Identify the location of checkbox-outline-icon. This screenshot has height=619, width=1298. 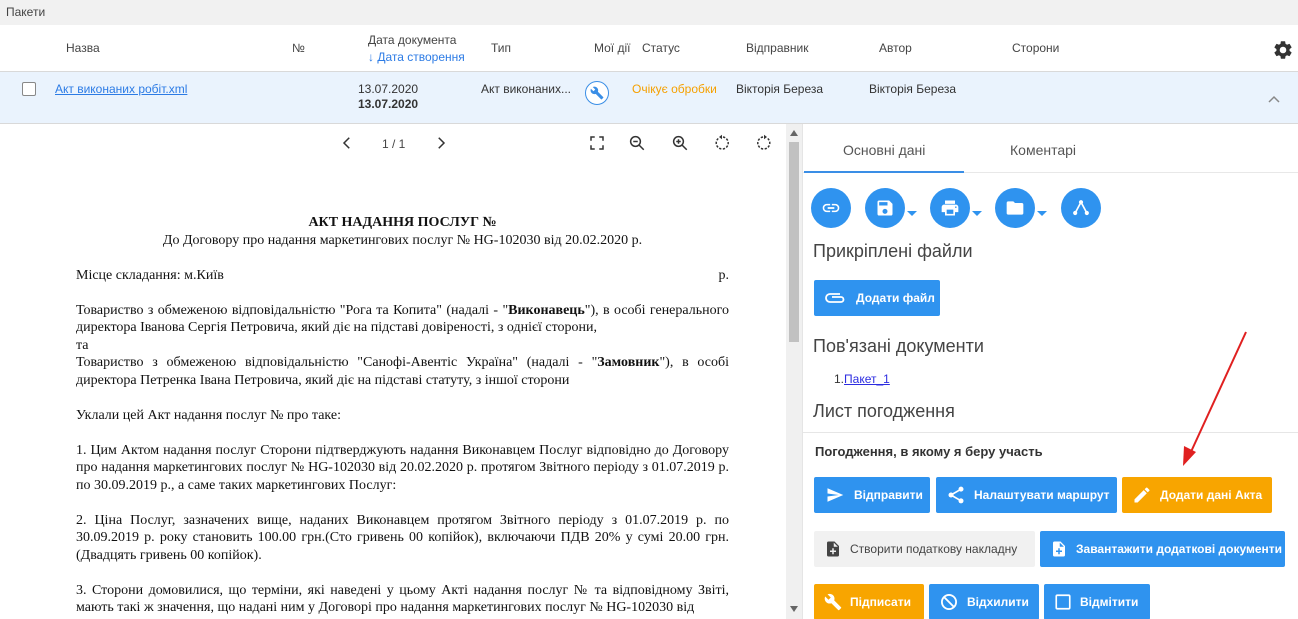
(1063, 602).